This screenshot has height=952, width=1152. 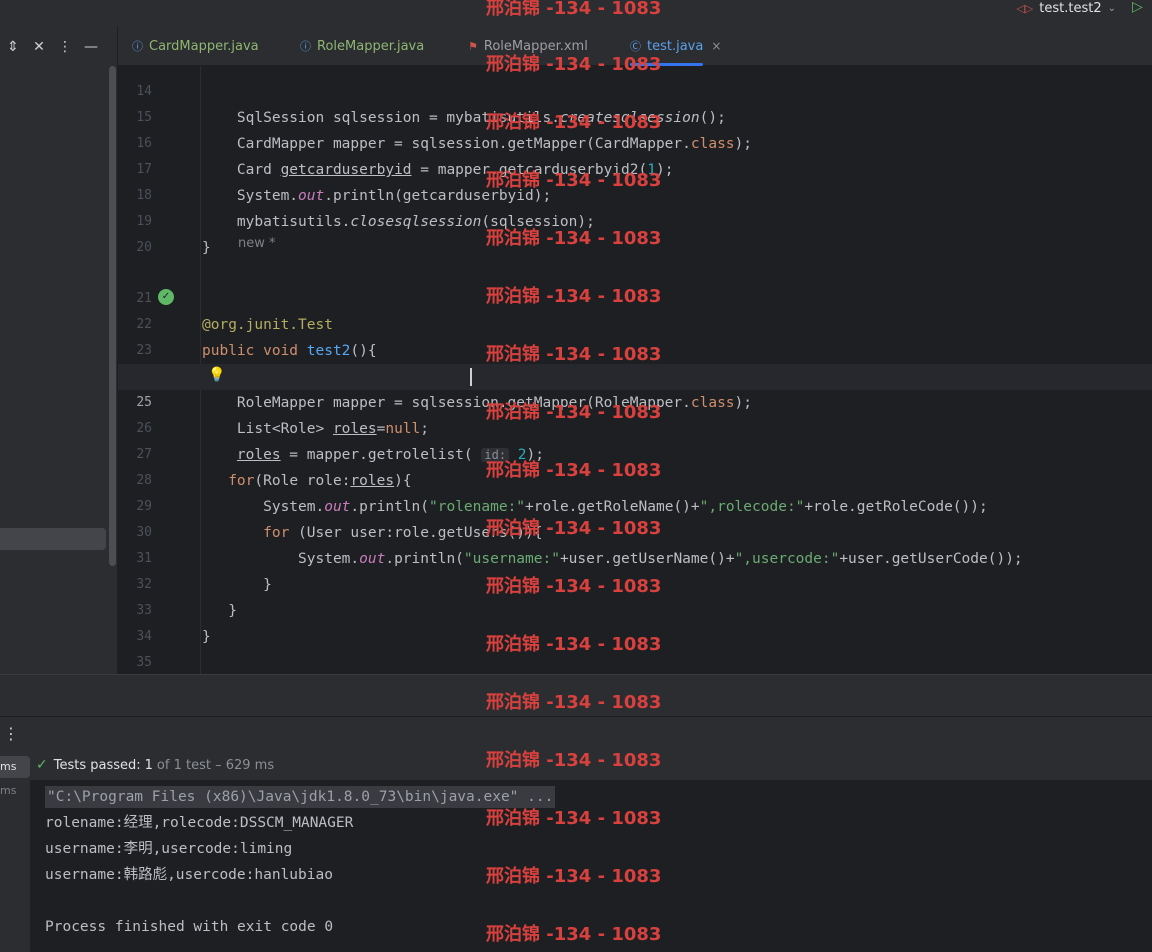 I want to click on expand-collapse-icon: ⇕, so click(x=13, y=47).